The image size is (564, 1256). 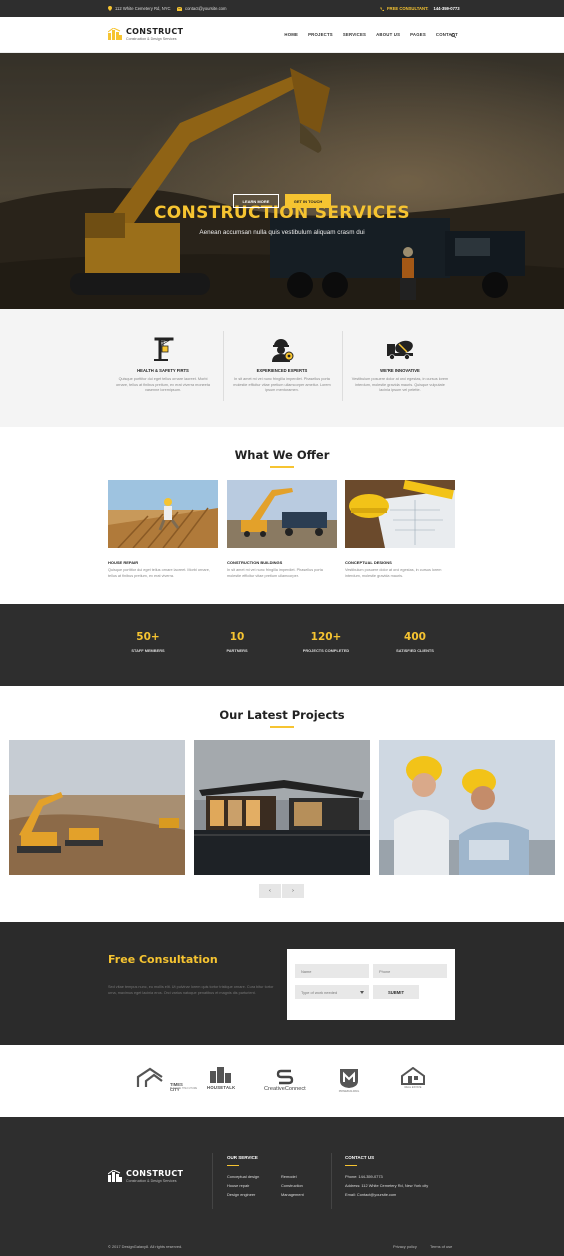 What do you see at coordinates (256, 201) in the screenshot?
I see `learn-more-button: LEARN MORE` at bounding box center [256, 201].